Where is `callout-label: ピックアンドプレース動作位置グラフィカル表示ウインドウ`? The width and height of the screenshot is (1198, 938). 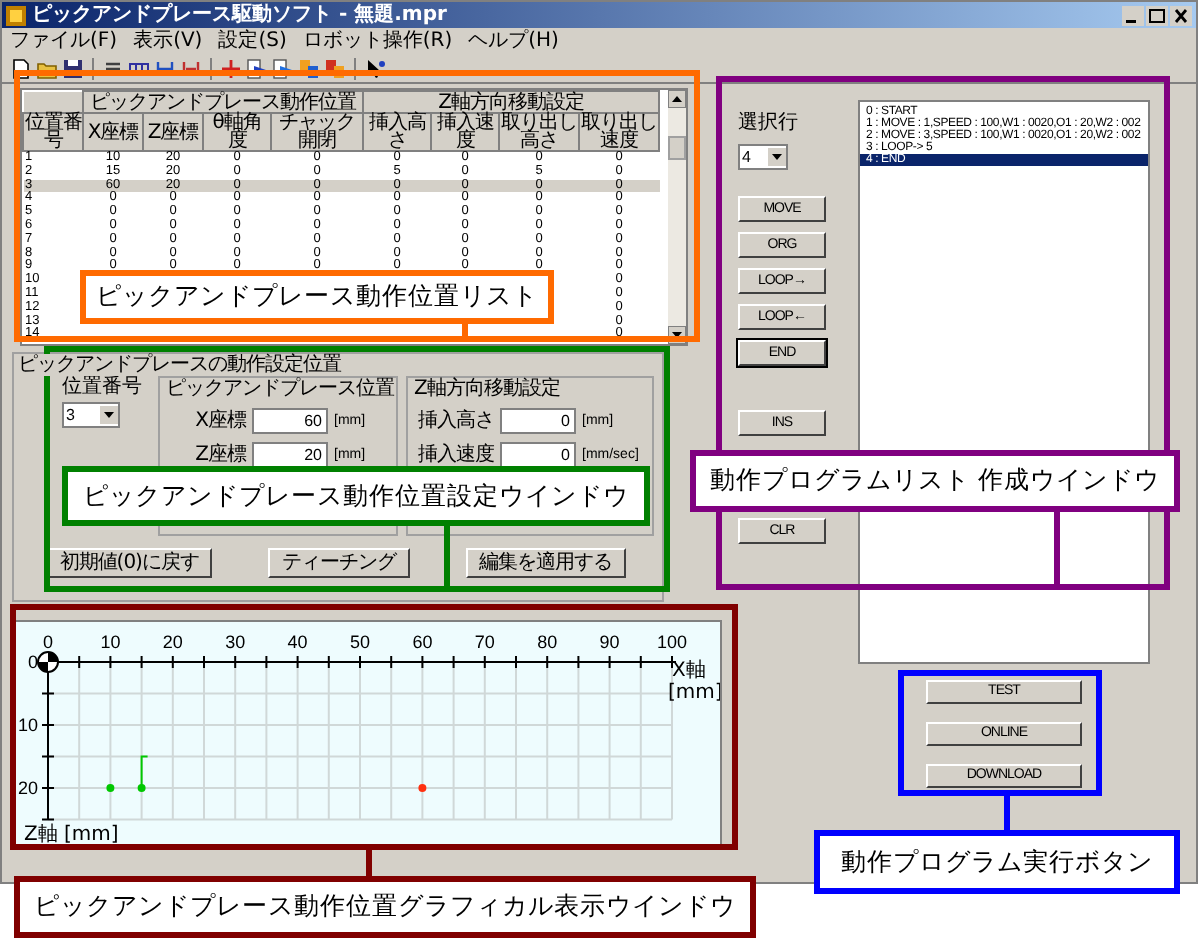 callout-label: ピックアンドプレース動作位置グラフィカル表示ウインドウ is located at coordinates (385, 907).